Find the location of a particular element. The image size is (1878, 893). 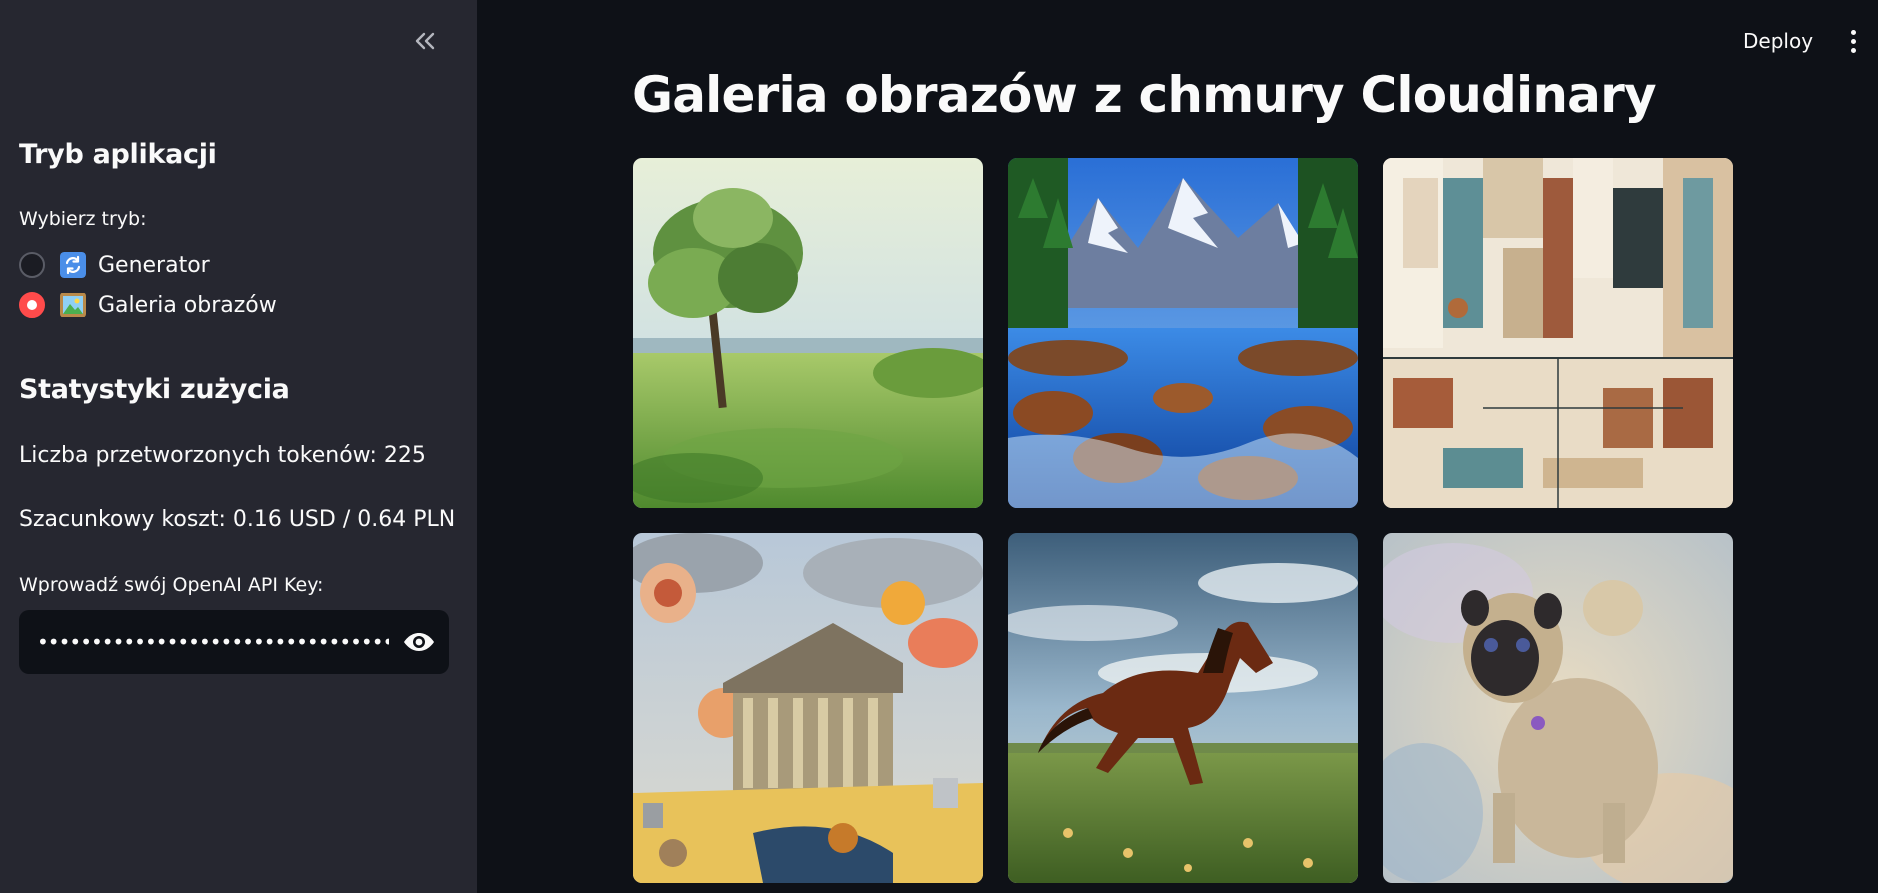

radio-button is located at coordinates (32, 265).